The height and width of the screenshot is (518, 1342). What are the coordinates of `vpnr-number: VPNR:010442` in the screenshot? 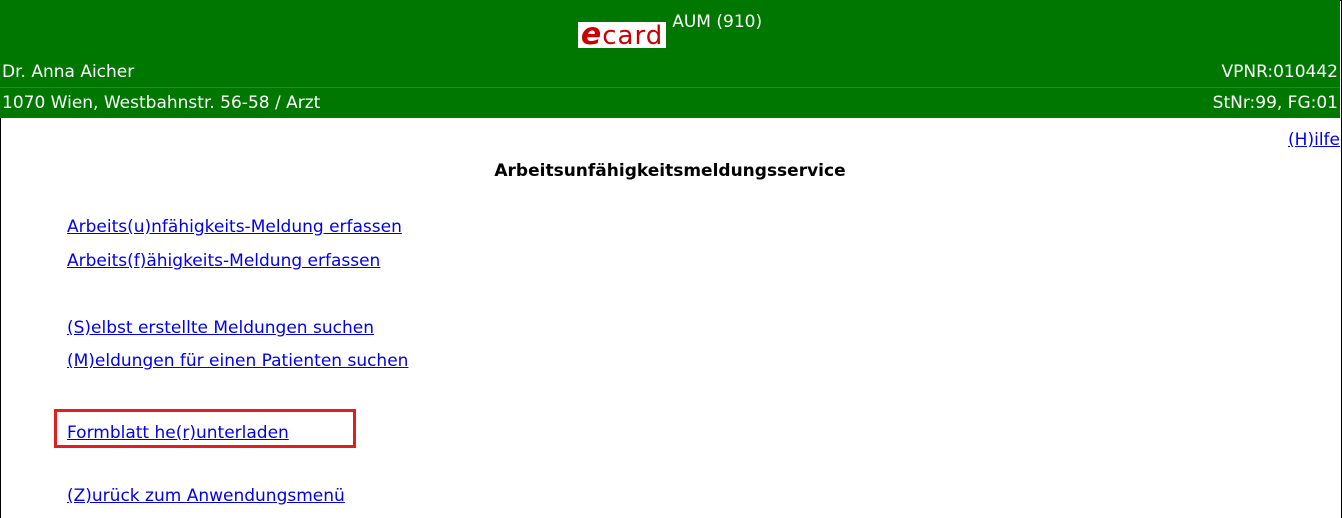 It's located at (1279, 72).